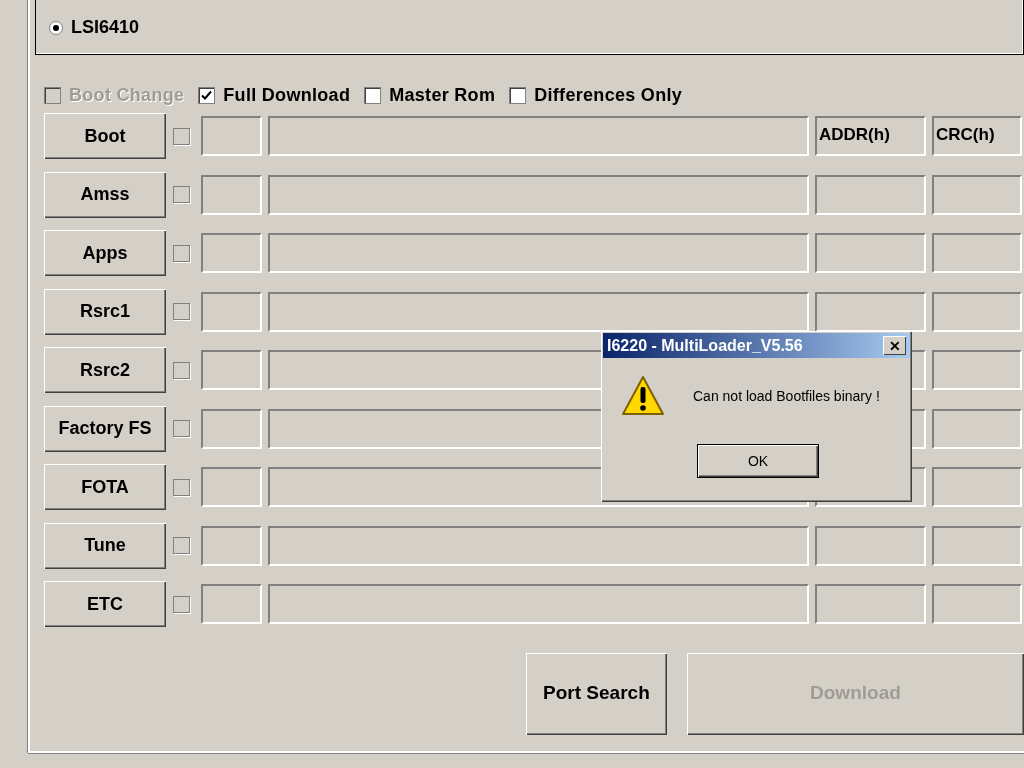  Describe the element at coordinates (894, 345) in the screenshot. I see `close-button: ✕` at that location.